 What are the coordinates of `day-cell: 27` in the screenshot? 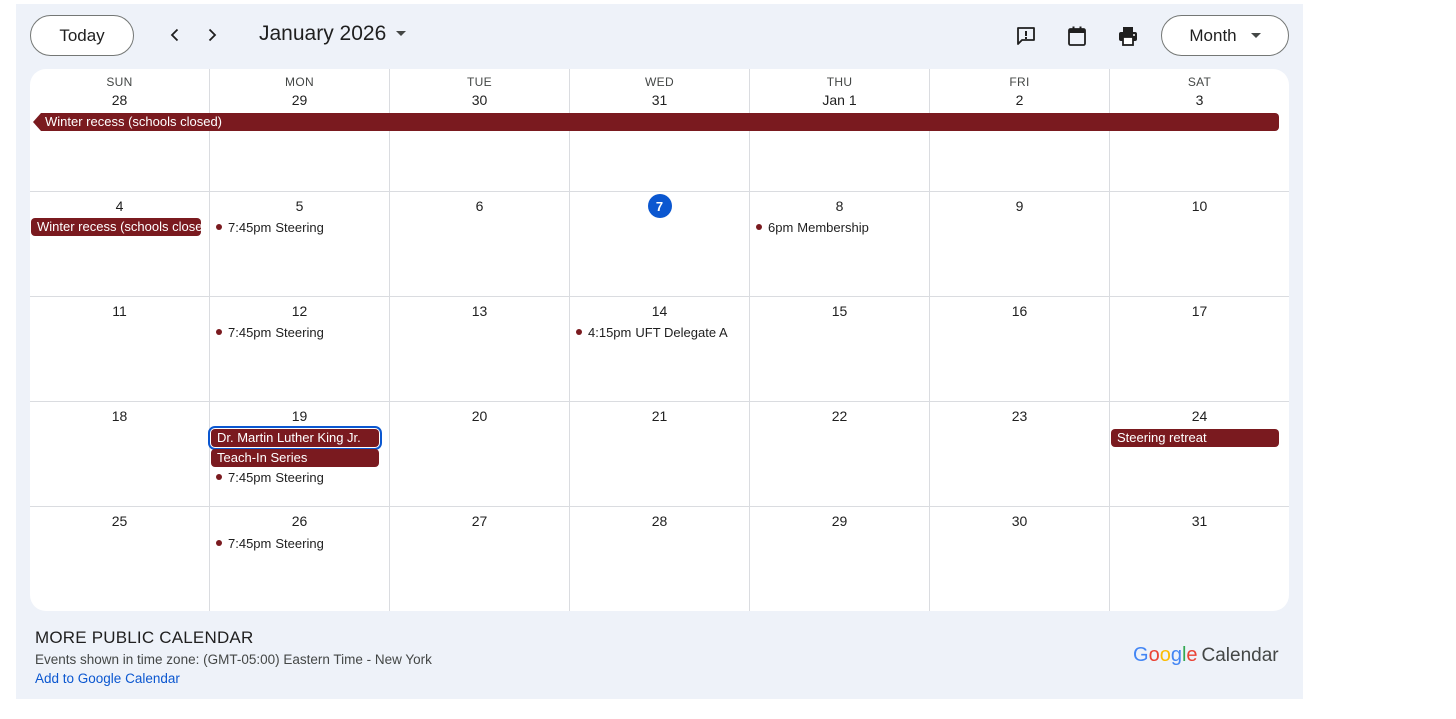 It's located at (480, 559).